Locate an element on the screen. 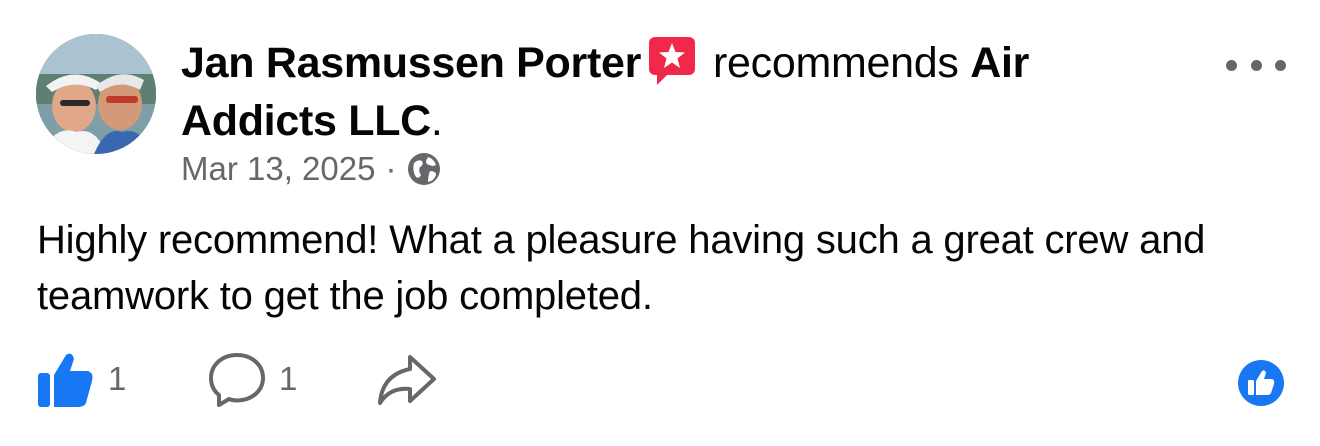 The image size is (1320, 446). more-options-button is located at coordinates (1256, 65).